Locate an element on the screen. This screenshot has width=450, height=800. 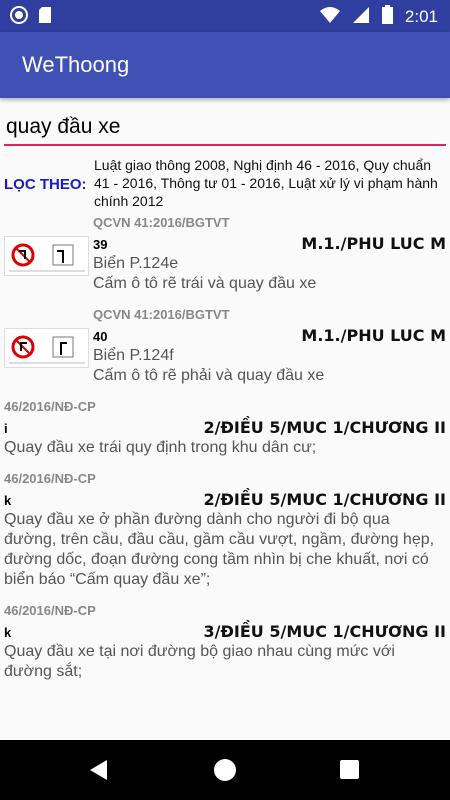
signal-icon is located at coordinates (361, 17).